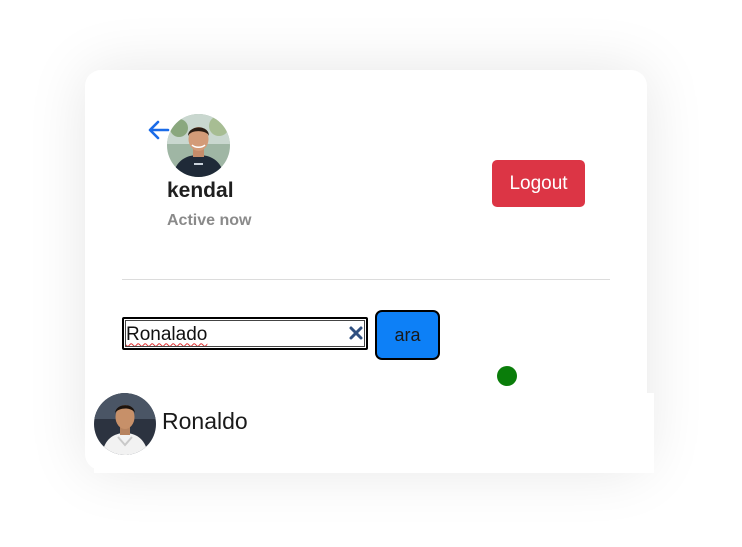  What do you see at coordinates (205, 421) in the screenshot?
I see `result-name: Ronaldo` at bounding box center [205, 421].